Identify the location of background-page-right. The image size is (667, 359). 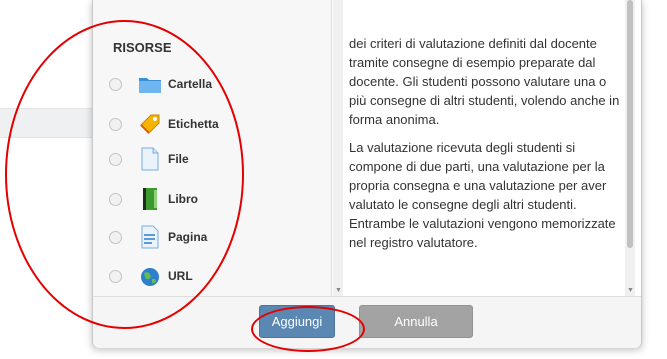
(653, 179).